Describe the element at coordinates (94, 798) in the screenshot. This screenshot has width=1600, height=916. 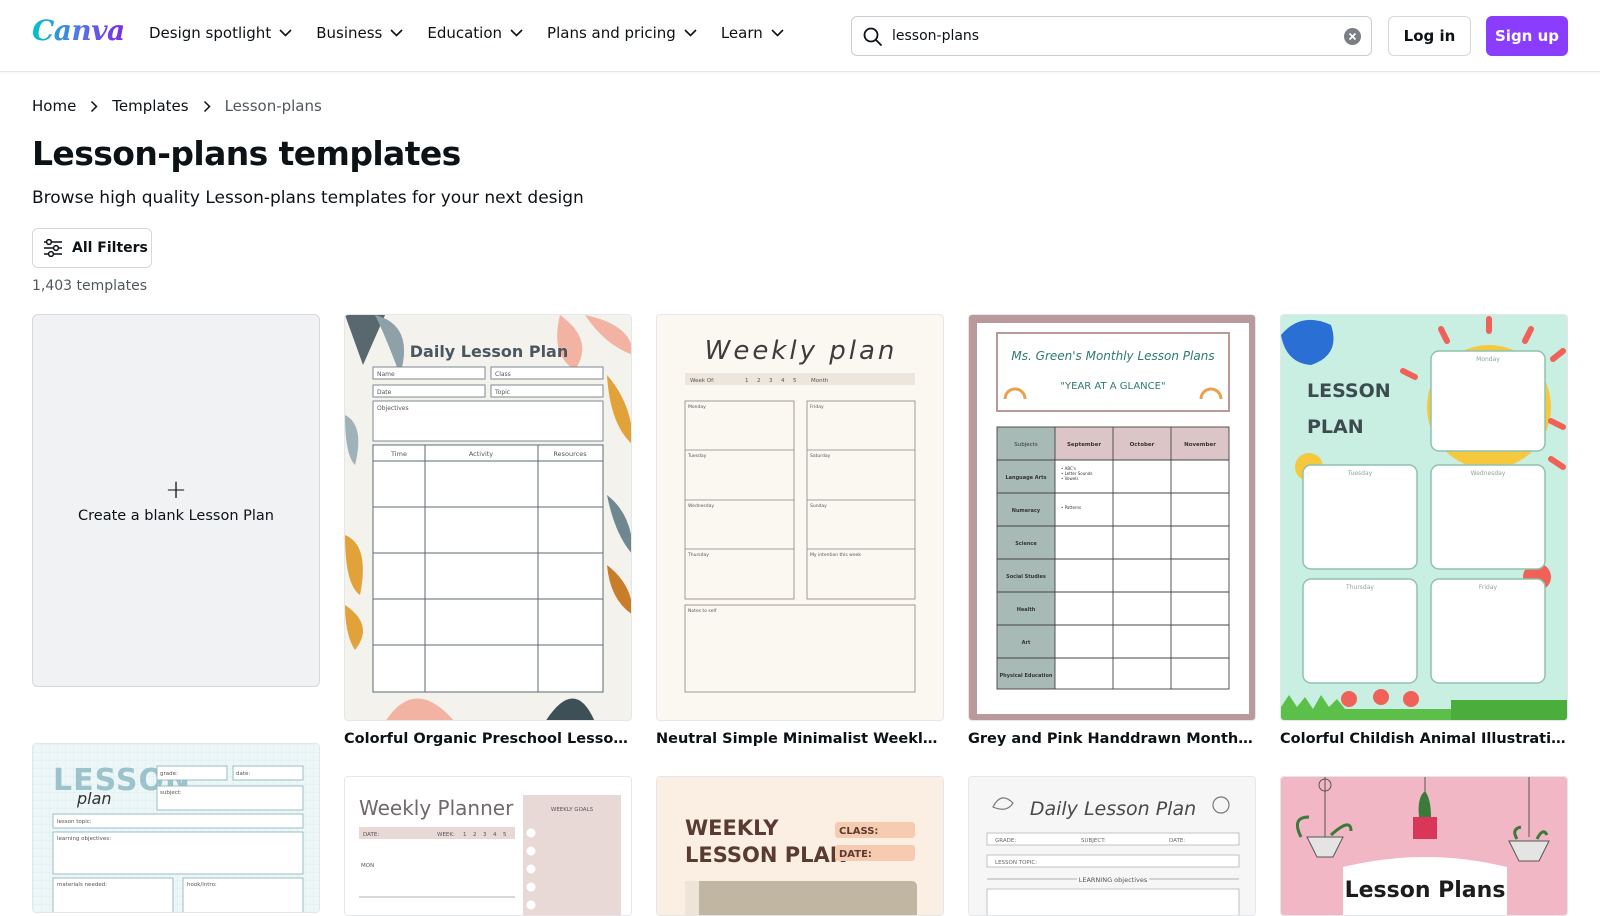
I see `thumb-heading: plan` at that location.